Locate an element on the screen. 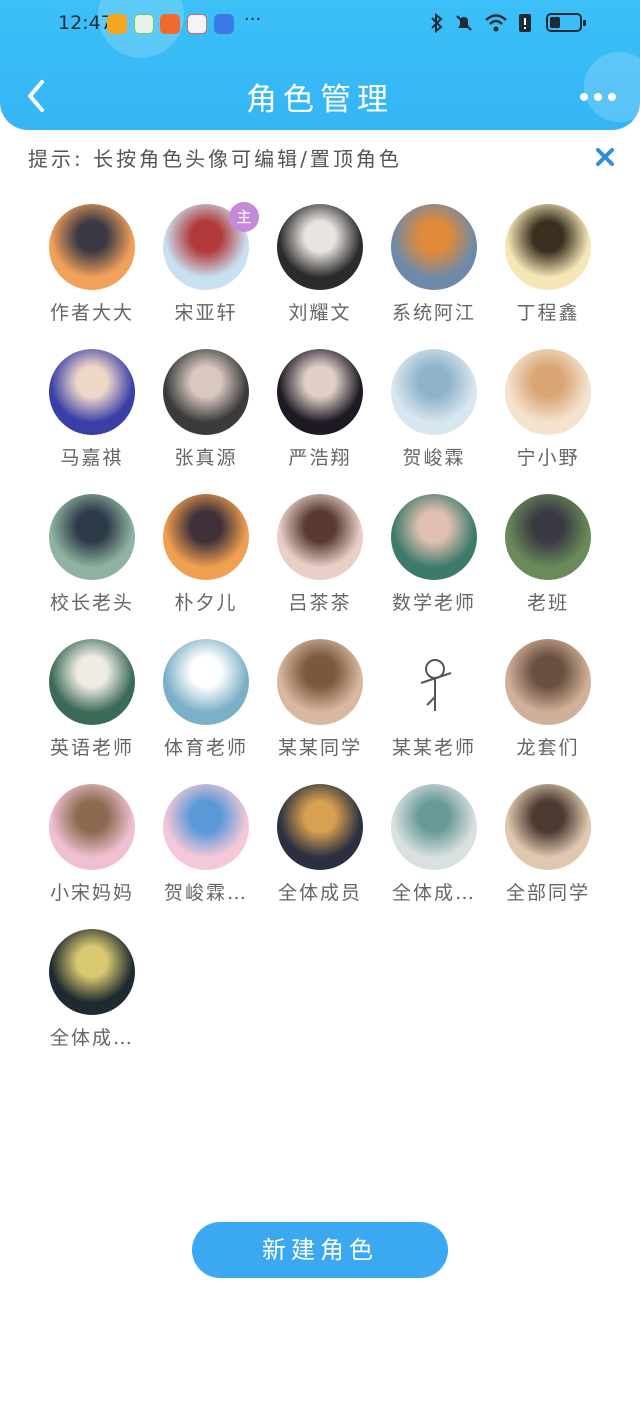  system-icons is located at coordinates (481, 23).